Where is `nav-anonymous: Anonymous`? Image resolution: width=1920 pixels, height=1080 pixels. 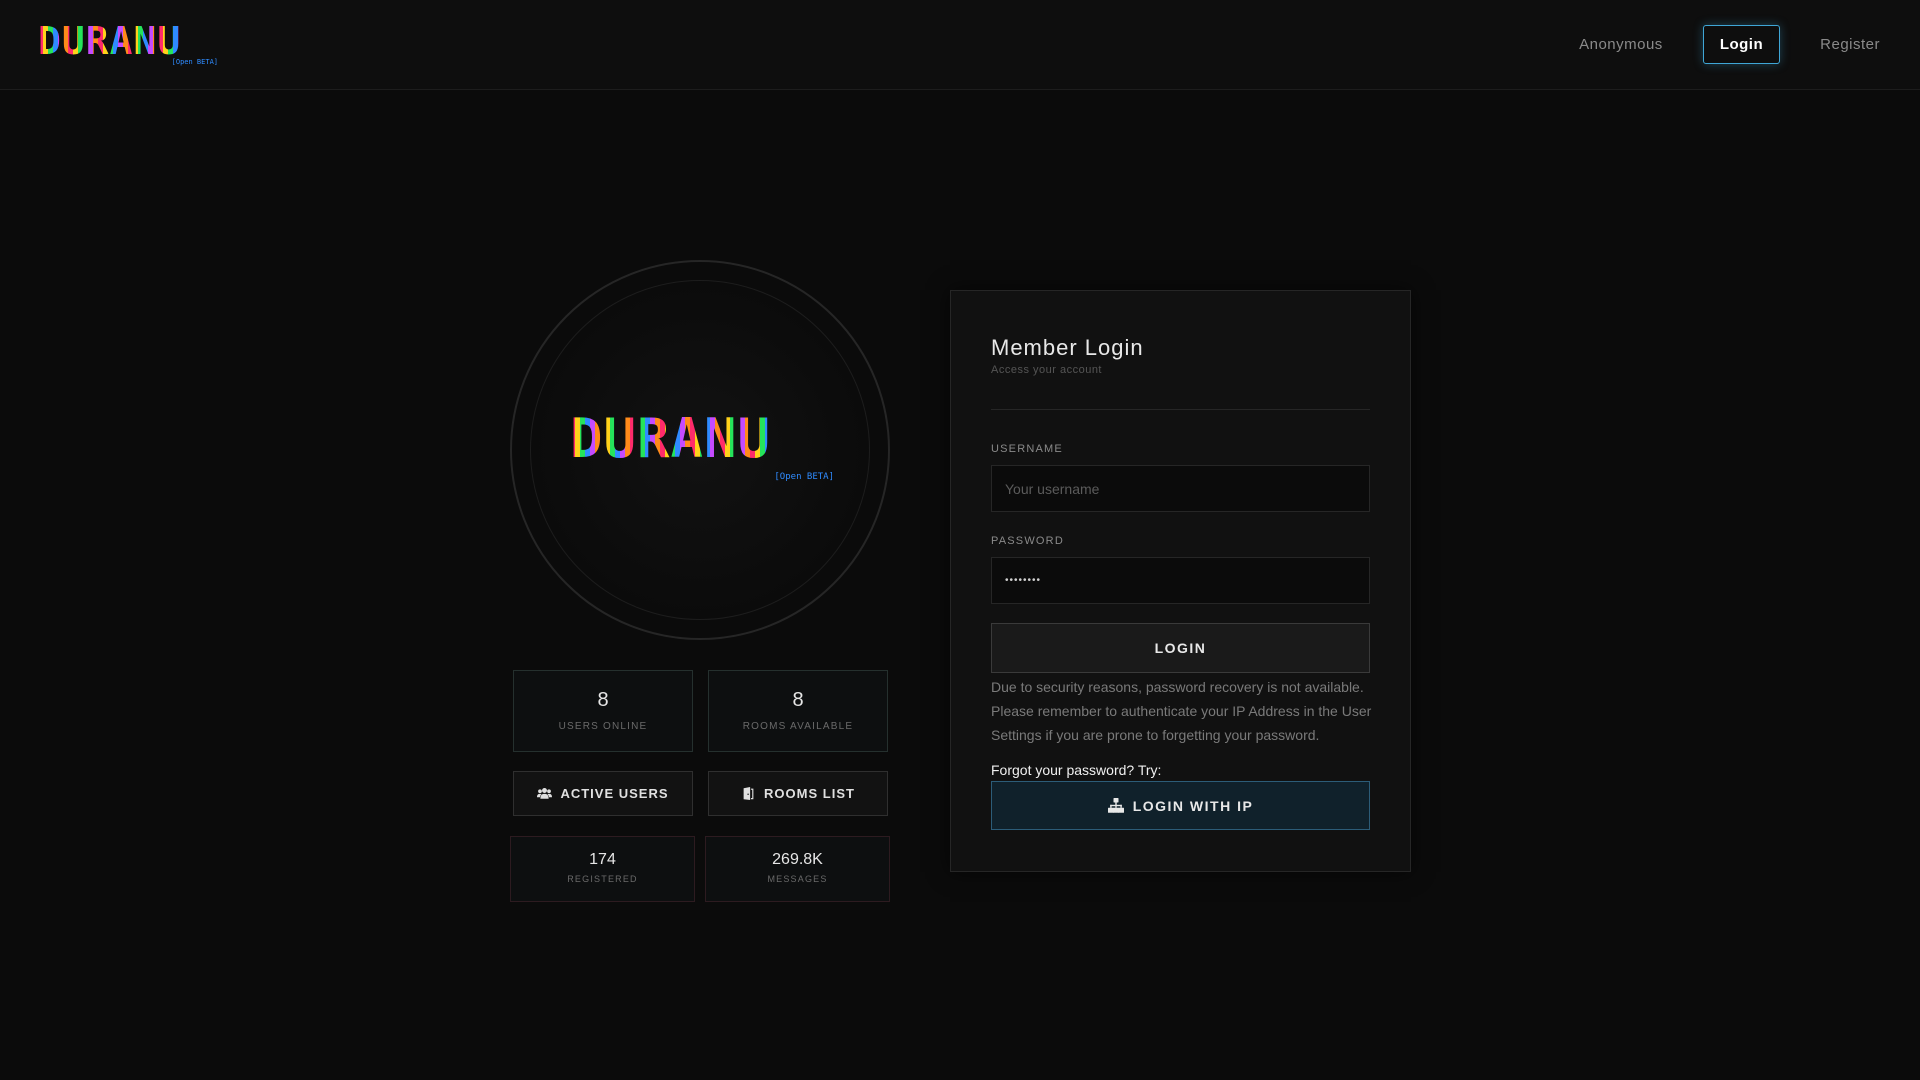
nav-anonymous: Anonymous is located at coordinates (1621, 44).